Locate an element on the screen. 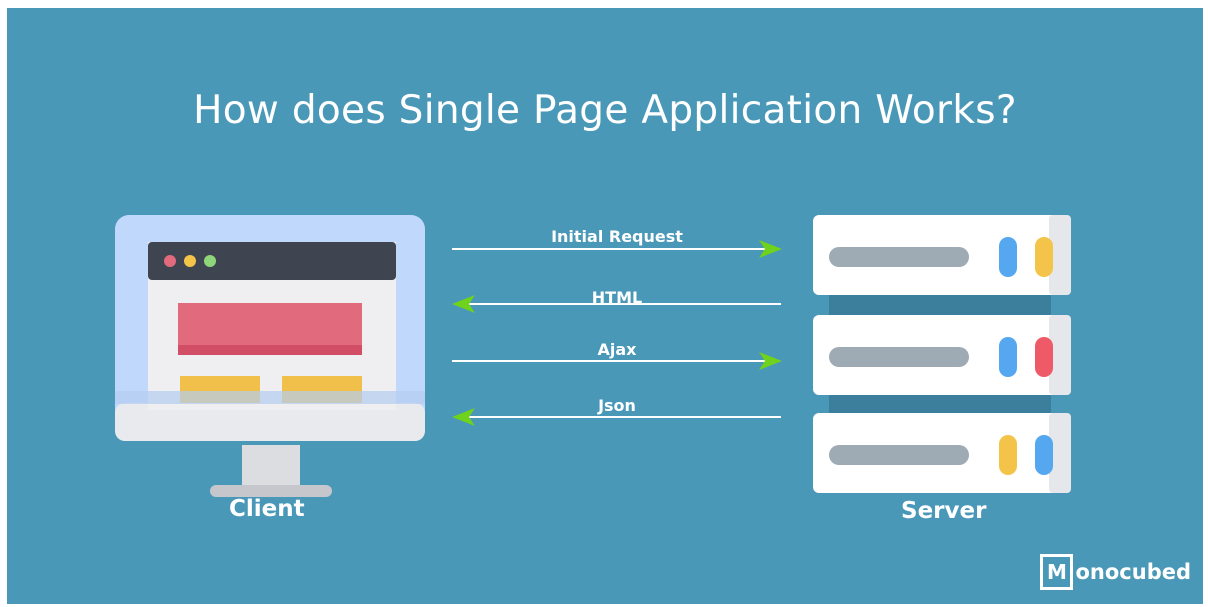 This screenshot has height=607, width=1208. client-label: Client is located at coordinates (267, 509).